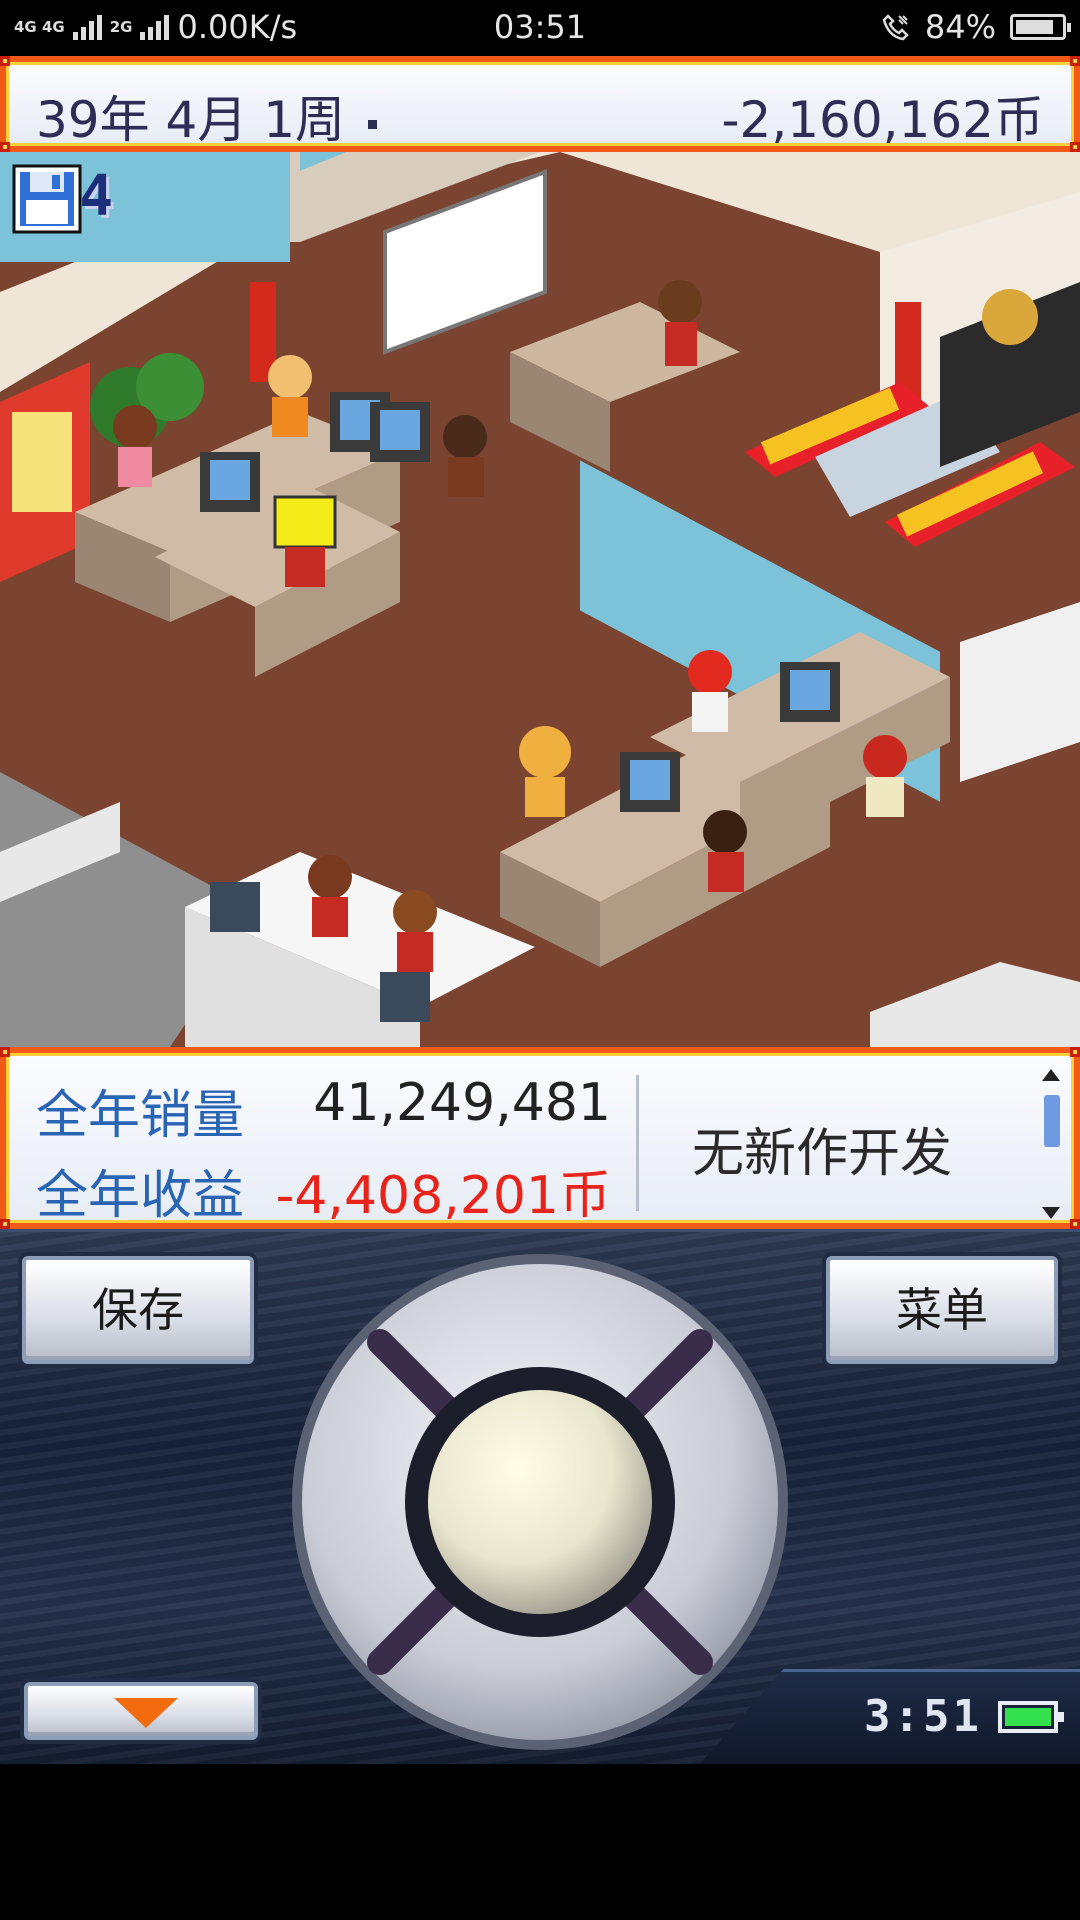 The height and width of the screenshot is (1920, 1080). Describe the element at coordinates (305, 522) in the screenshot. I see `character-cube-head` at that location.